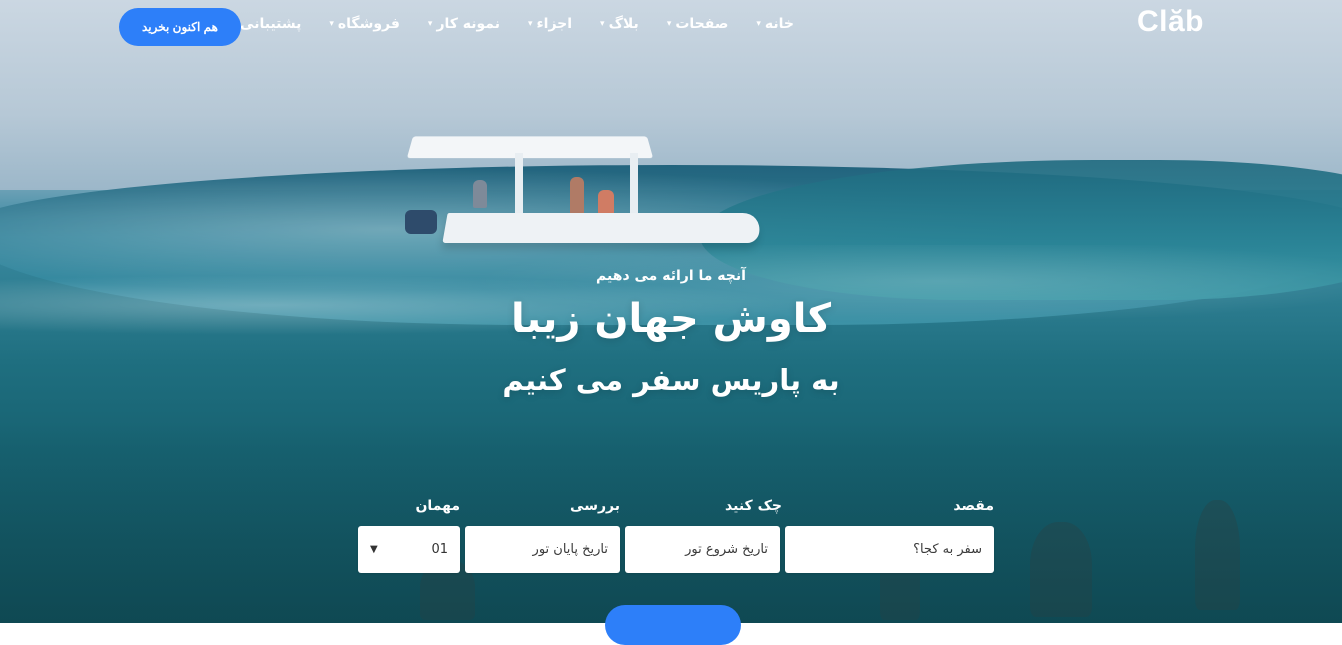 The image size is (1342, 645). Describe the element at coordinates (271, 24) in the screenshot. I see `nav-item-label: پشتیبانی` at that location.